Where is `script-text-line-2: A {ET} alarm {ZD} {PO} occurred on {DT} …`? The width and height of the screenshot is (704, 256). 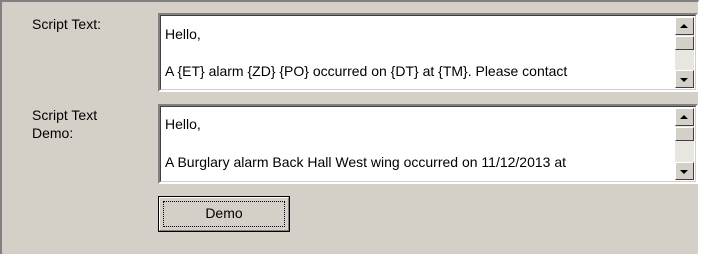 script-text-line-2: A {ET} alarm {ZD} {PO} occurred on {DT} … is located at coordinates (366, 71).